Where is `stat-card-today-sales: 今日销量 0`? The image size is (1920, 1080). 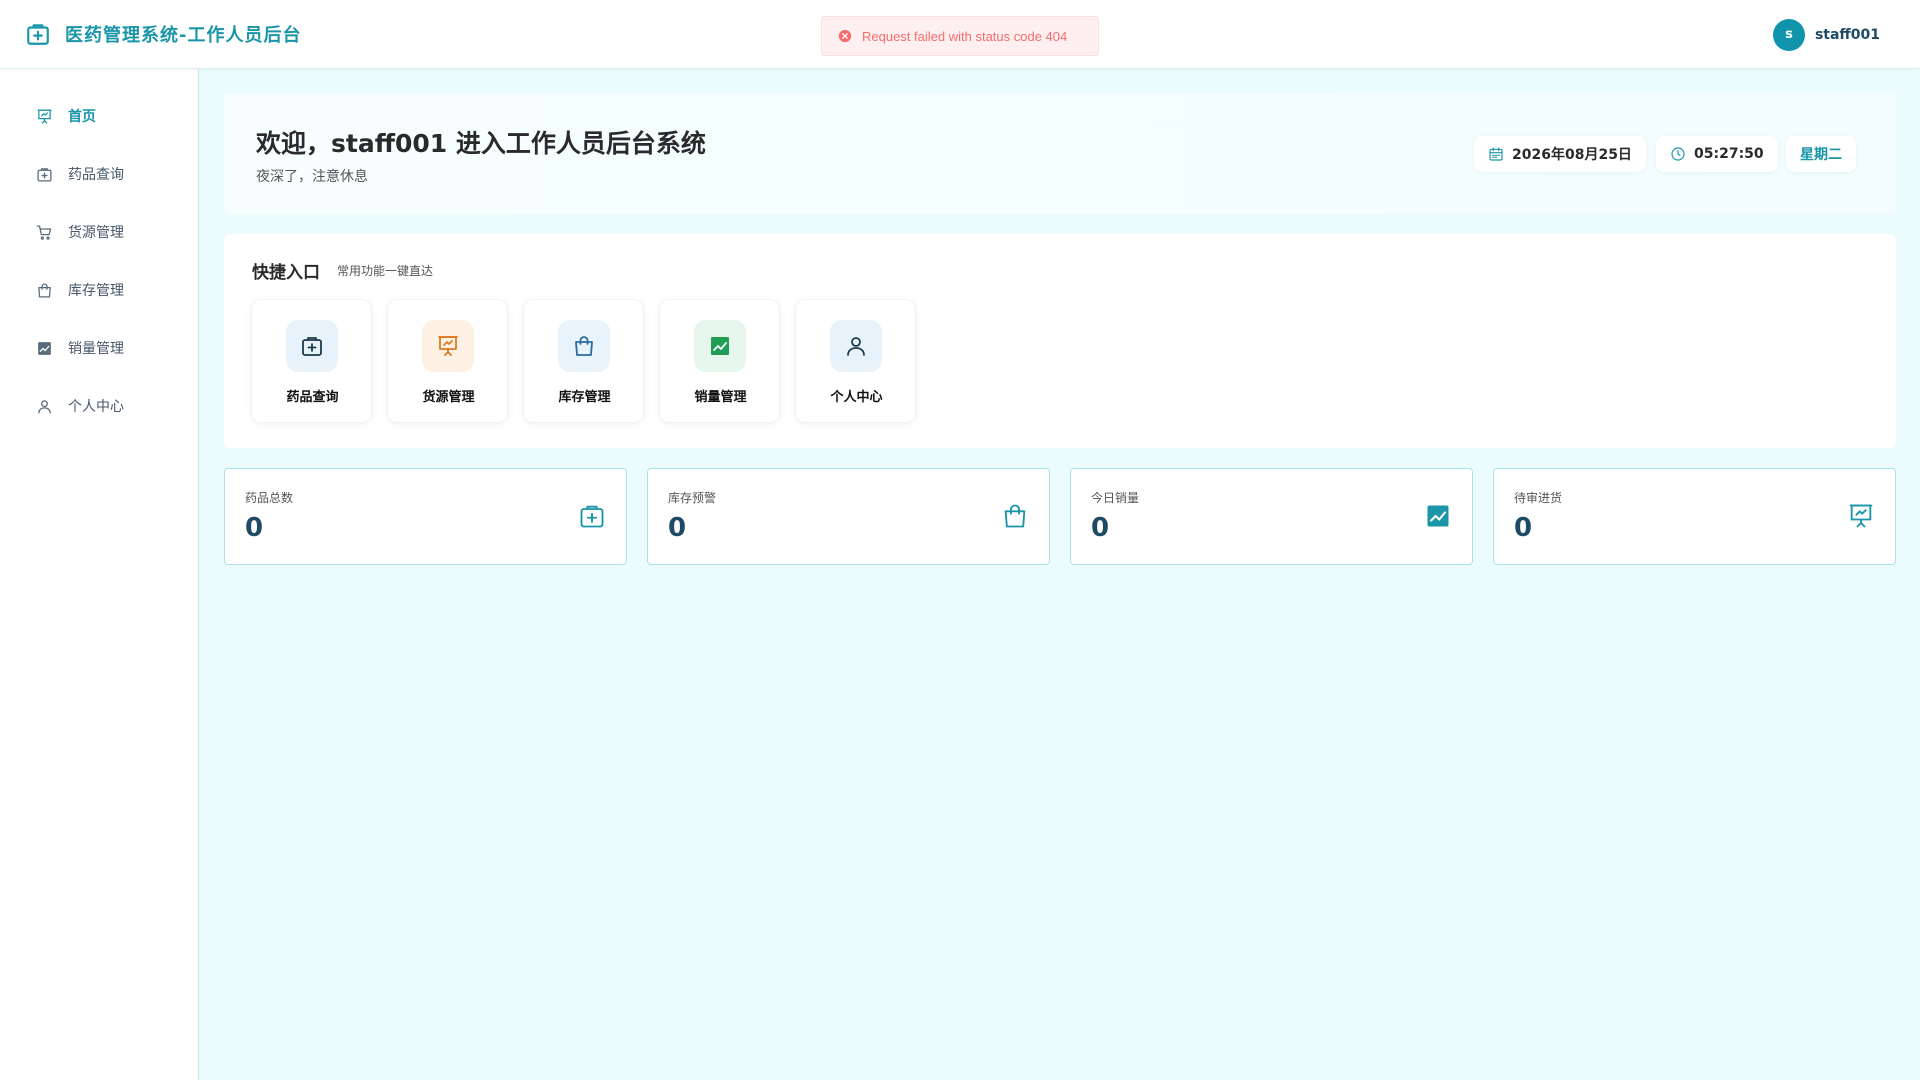
stat-card-today-sales: 今日销量 0 is located at coordinates (1271, 516).